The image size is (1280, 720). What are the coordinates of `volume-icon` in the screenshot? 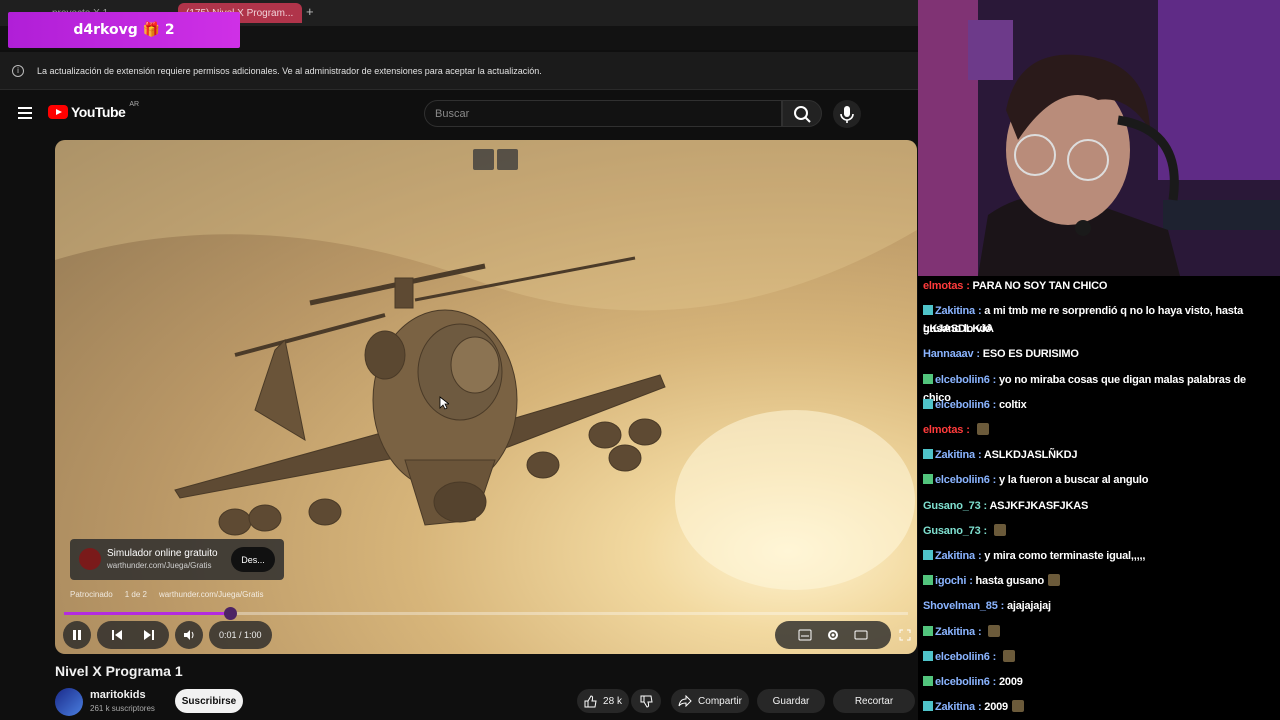 It's located at (189, 635).